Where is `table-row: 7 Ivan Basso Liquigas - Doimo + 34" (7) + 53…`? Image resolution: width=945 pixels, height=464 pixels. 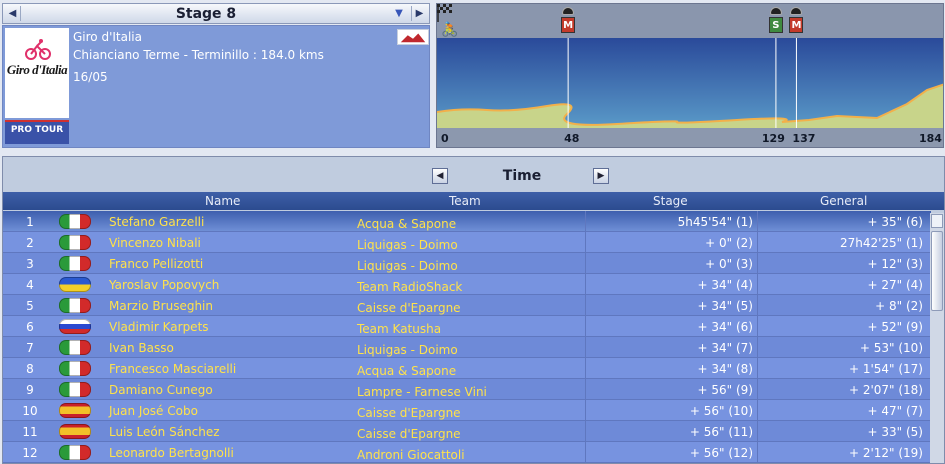 table-row: 7 Ivan Basso Liquigas - Doimo + 34" (7) + 53… is located at coordinates (467, 347).